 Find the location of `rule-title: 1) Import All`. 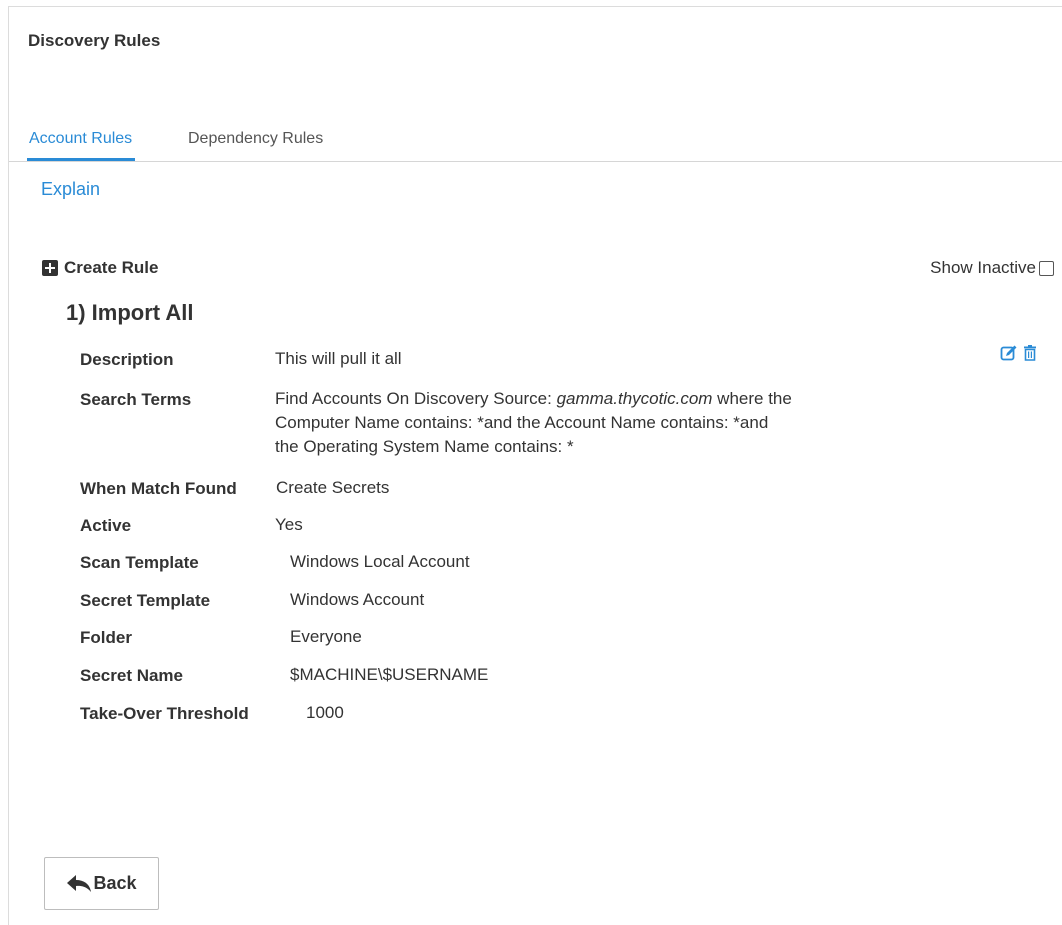

rule-title: 1) Import All is located at coordinates (130, 312).